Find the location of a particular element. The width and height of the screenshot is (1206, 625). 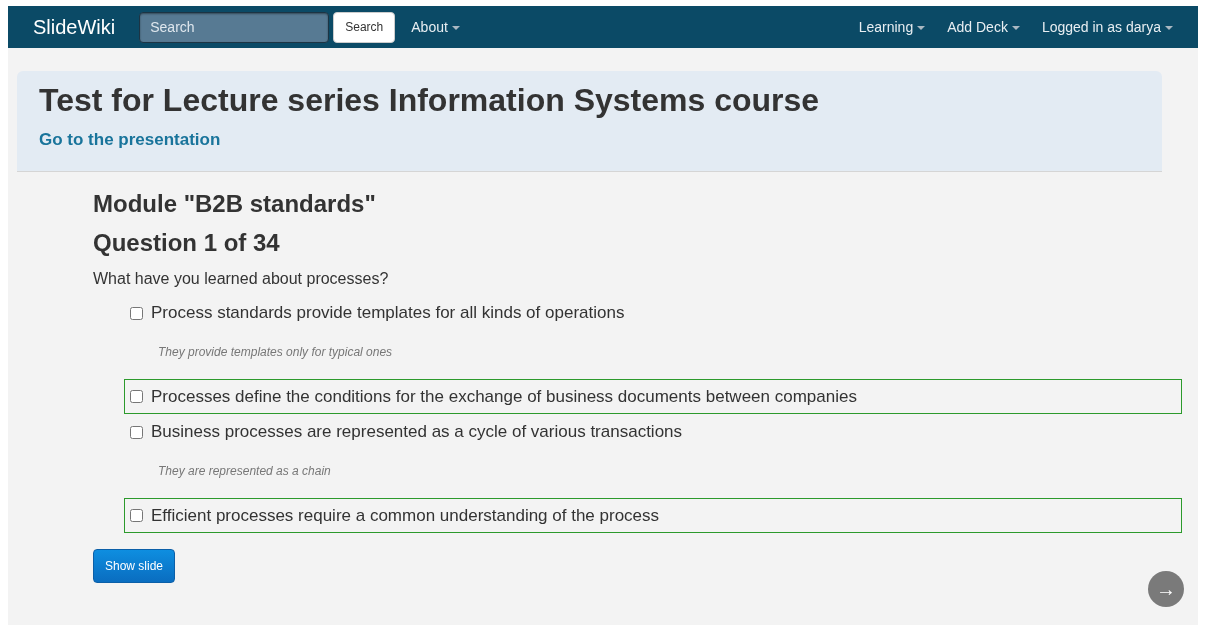

menu-dropdown: Add Deck is located at coordinates (983, 27).